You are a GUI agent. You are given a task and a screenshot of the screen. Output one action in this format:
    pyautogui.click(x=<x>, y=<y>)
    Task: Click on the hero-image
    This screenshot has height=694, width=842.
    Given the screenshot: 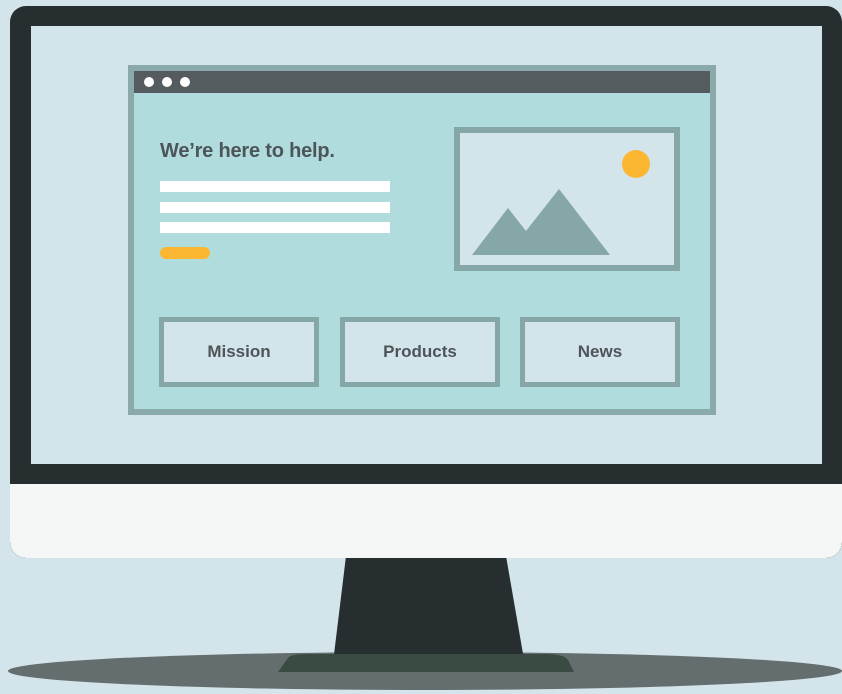 What is the action you would take?
    pyautogui.click(x=567, y=199)
    